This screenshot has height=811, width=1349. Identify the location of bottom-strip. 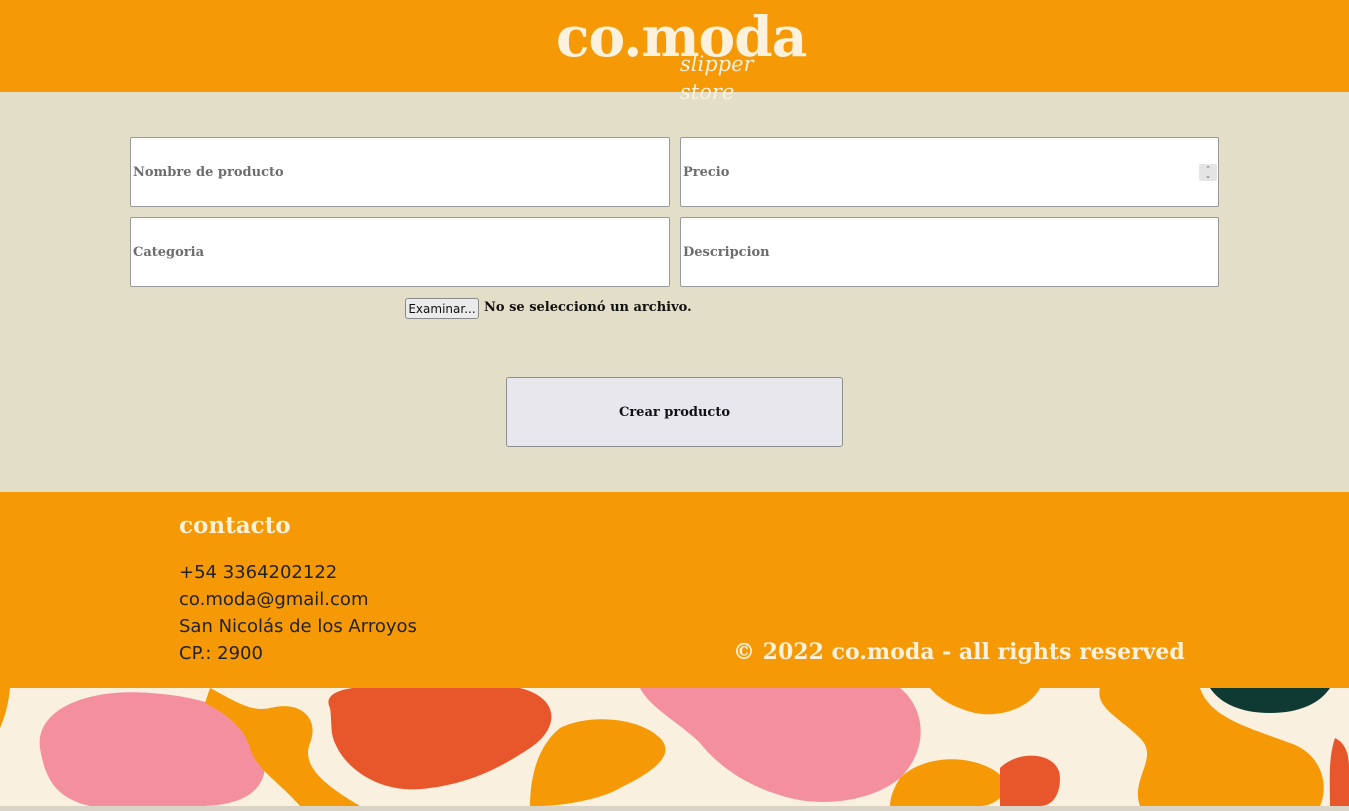
(674, 808).